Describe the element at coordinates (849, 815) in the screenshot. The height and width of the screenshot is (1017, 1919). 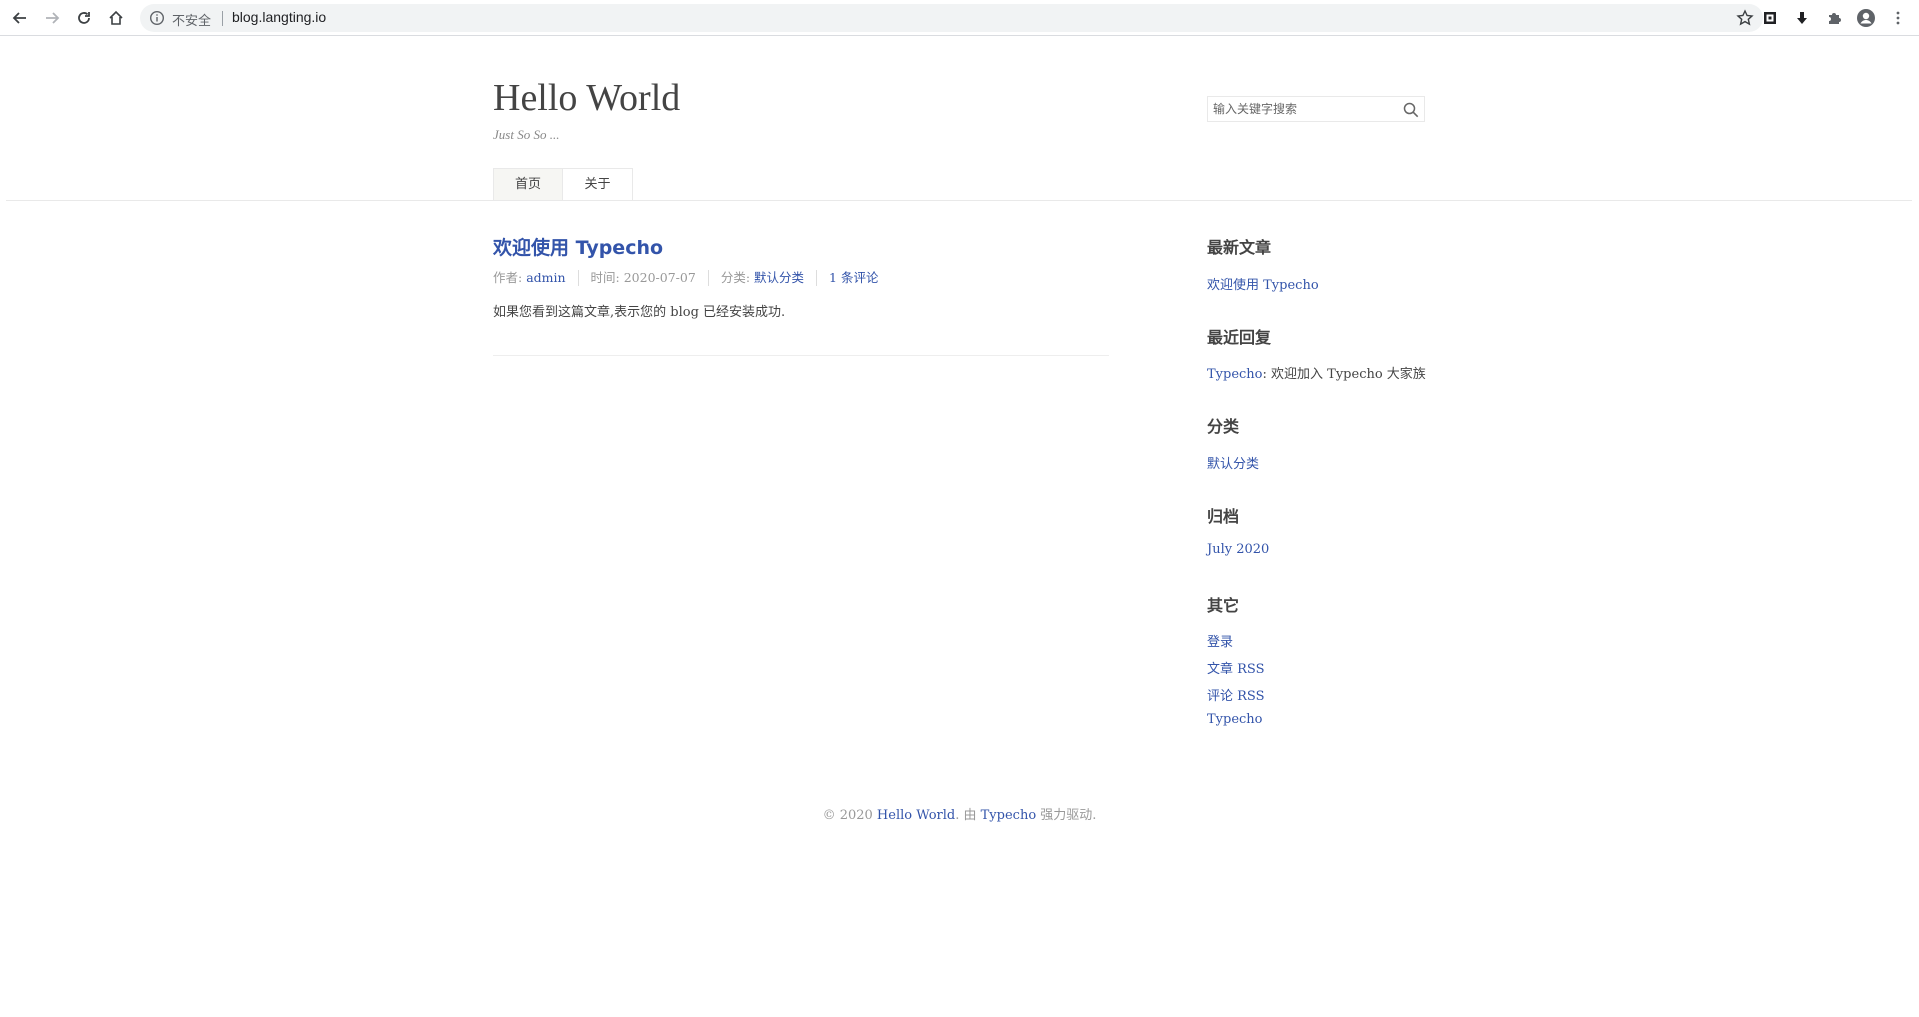
I see `footer-copyright: © 2020` at that location.